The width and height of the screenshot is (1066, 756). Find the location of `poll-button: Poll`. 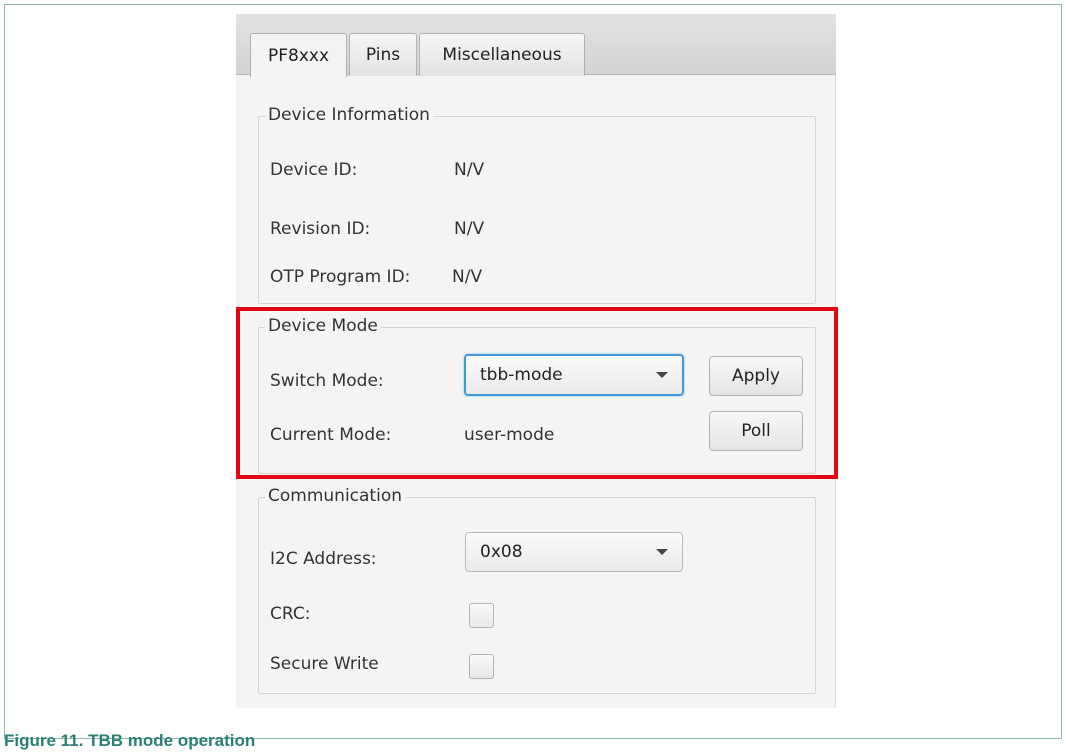

poll-button: Poll is located at coordinates (756, 431).